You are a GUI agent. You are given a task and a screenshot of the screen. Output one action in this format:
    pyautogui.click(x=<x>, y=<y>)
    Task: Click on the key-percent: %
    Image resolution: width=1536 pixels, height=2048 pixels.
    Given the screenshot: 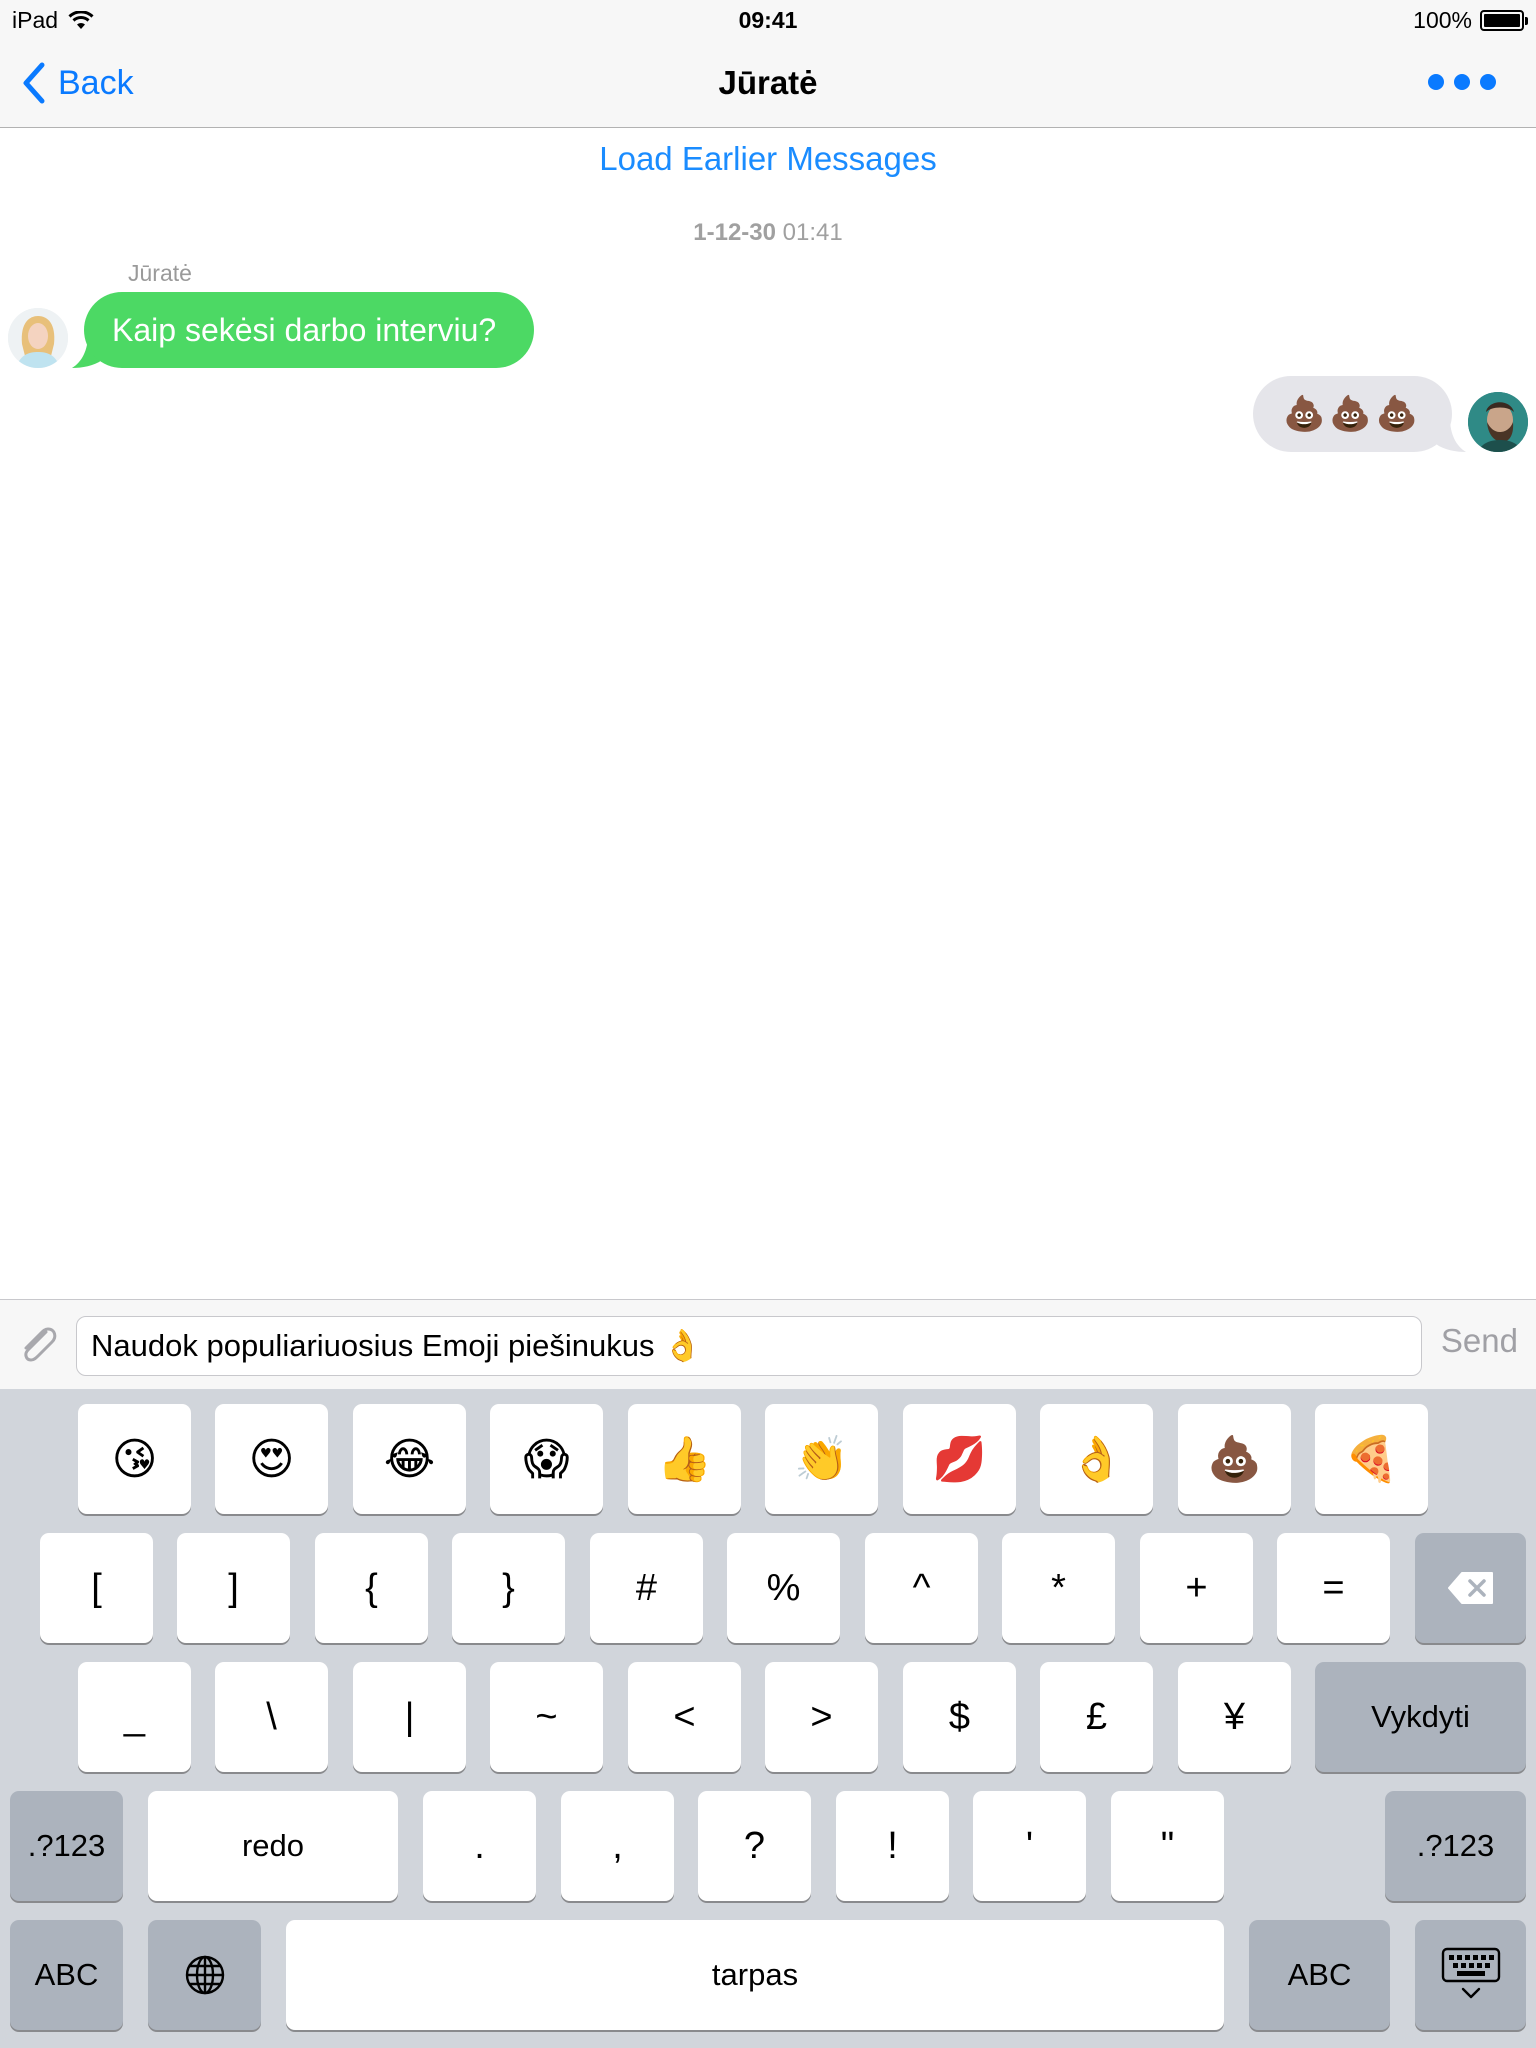 What is the action you would take?
    pyautogui.click(x=783, y=1588)
    